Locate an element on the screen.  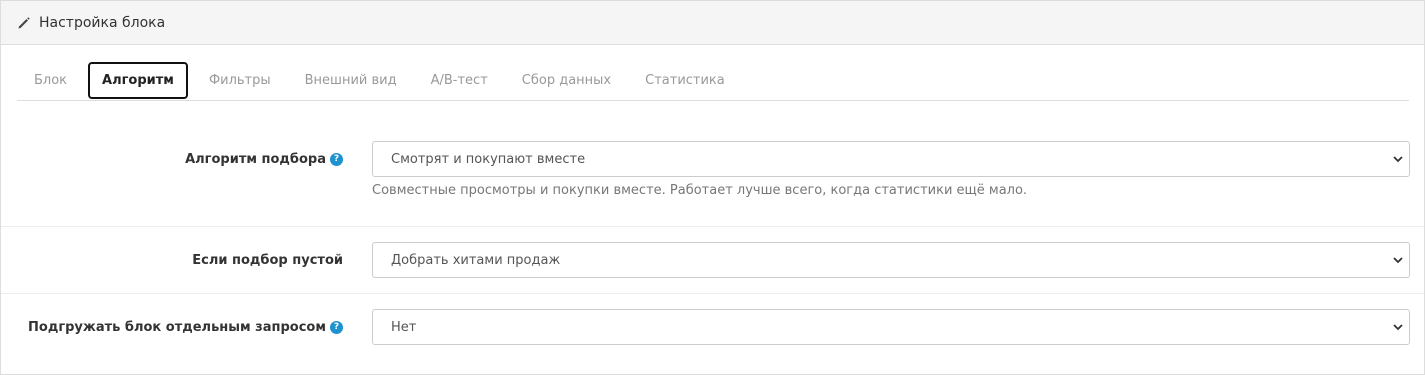
panel-title: Настройка блока is located at coordinates (102, 22).